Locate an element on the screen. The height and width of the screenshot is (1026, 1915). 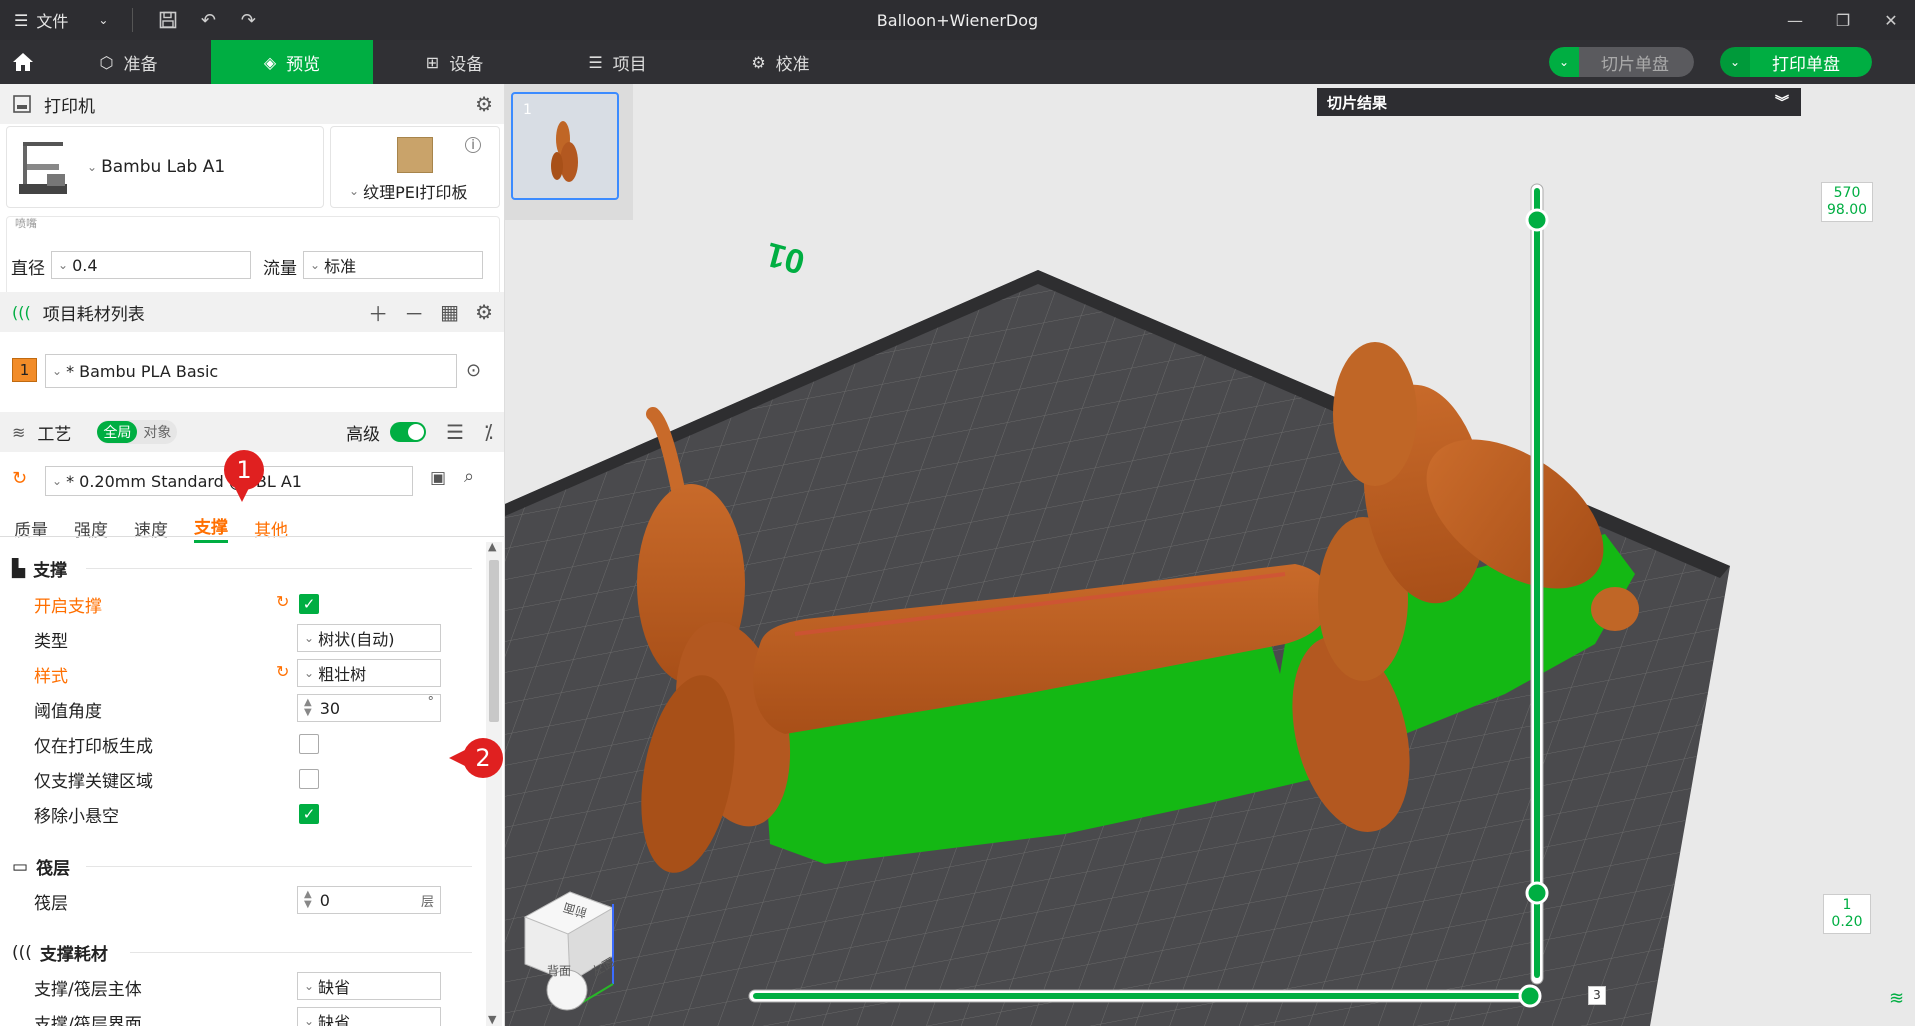
scope-global: 全局 is located at coordinates (117, 432).